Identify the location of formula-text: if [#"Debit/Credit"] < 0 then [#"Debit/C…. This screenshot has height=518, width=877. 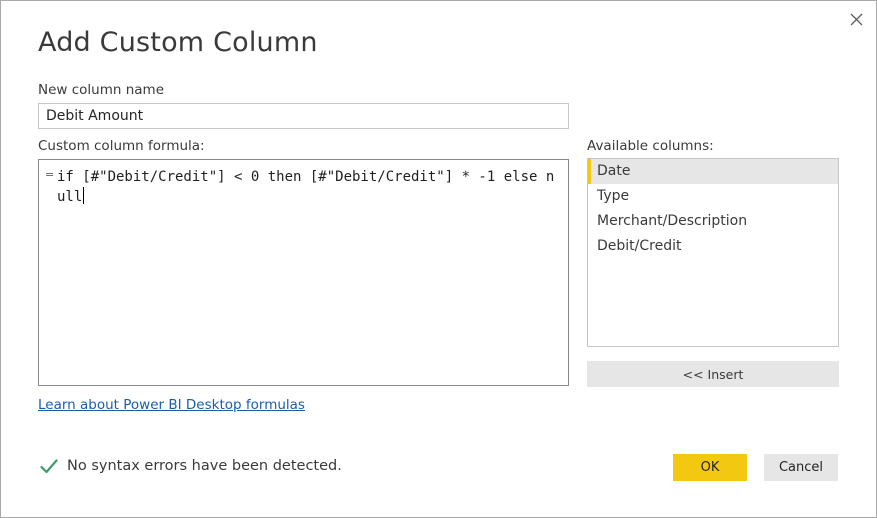
(306, 187).